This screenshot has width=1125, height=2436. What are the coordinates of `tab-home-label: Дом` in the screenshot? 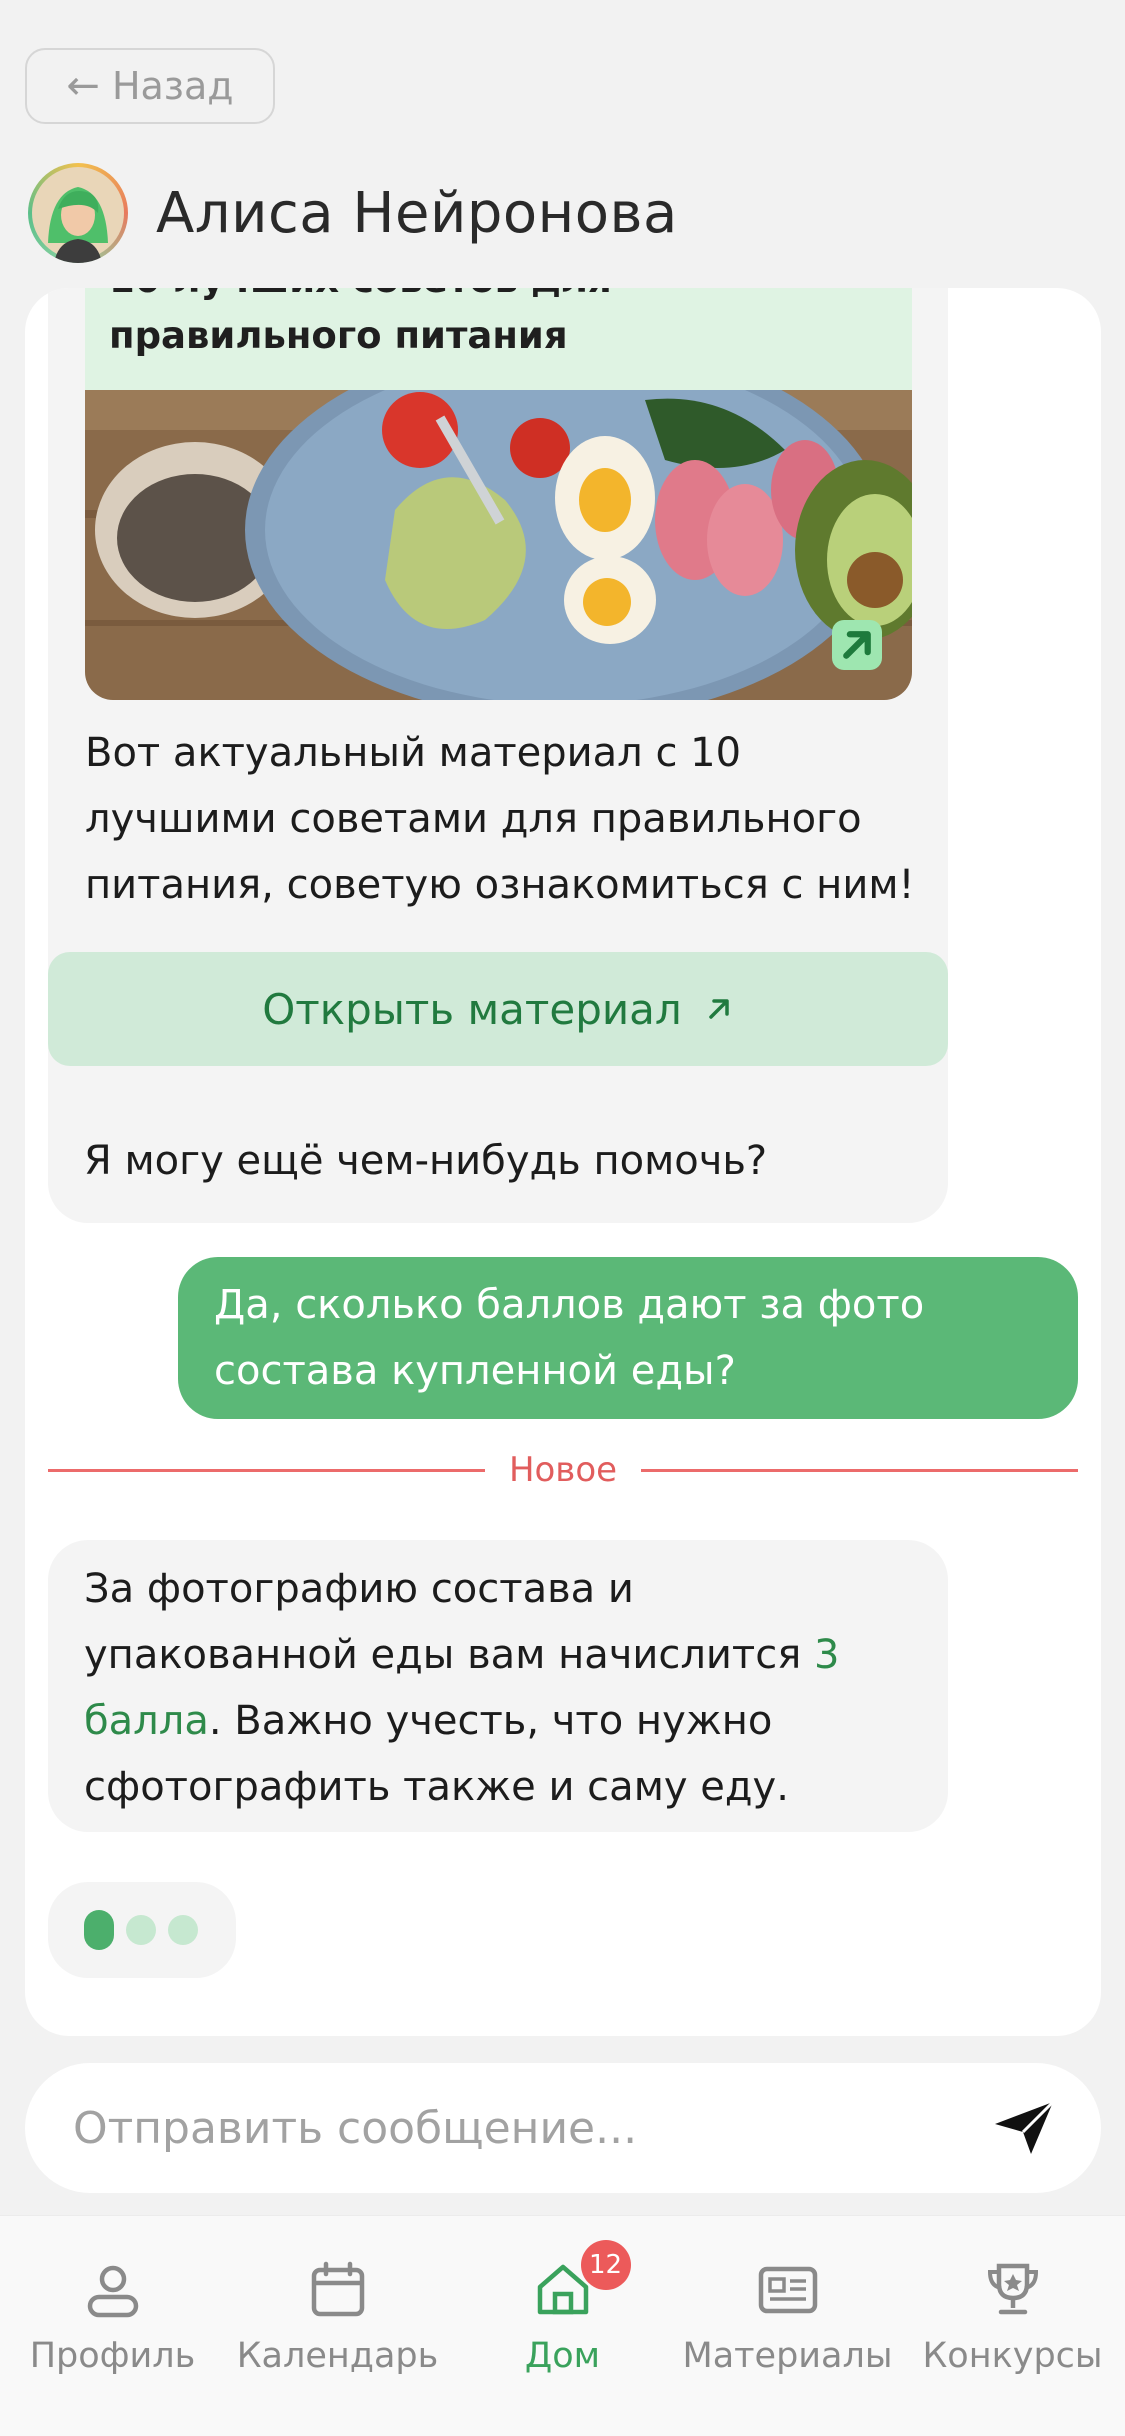 It's located at (562, 2356).